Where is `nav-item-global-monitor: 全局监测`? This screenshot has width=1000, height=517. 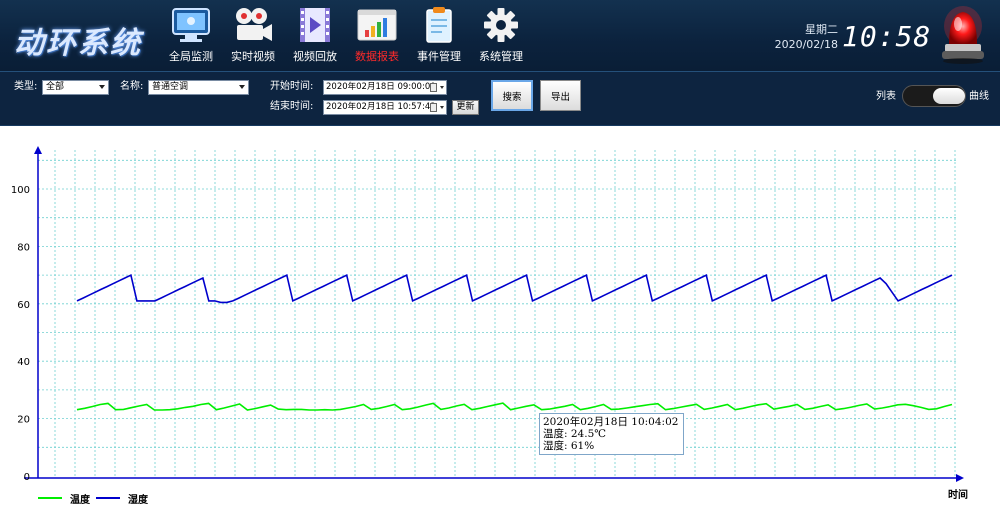
nav-item-global-monitor: 全局监测 is located at coordinates (191, 37).